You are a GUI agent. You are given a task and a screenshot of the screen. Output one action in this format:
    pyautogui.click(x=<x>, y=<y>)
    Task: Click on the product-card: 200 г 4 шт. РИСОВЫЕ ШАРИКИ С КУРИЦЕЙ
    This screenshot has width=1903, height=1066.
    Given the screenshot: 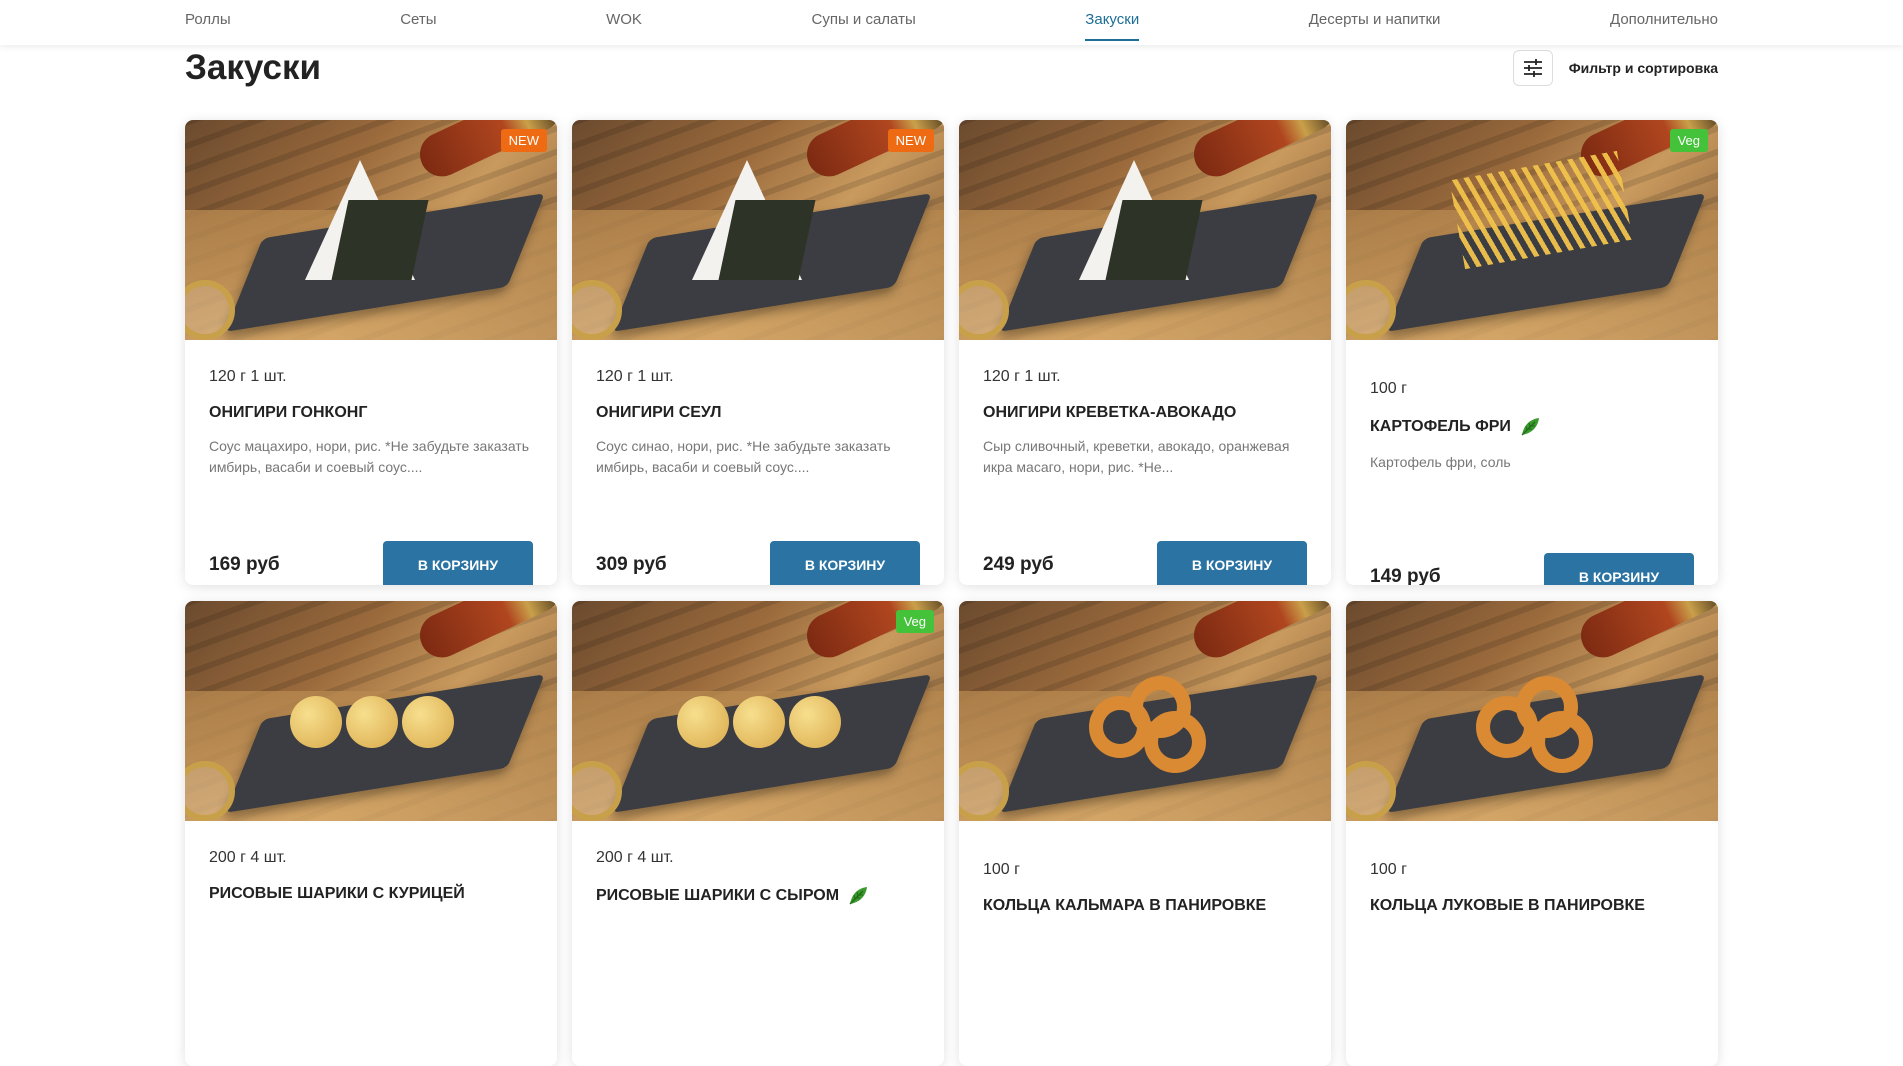 What is the action you would take?
    pyautogui.click(x=371, y=833)
    